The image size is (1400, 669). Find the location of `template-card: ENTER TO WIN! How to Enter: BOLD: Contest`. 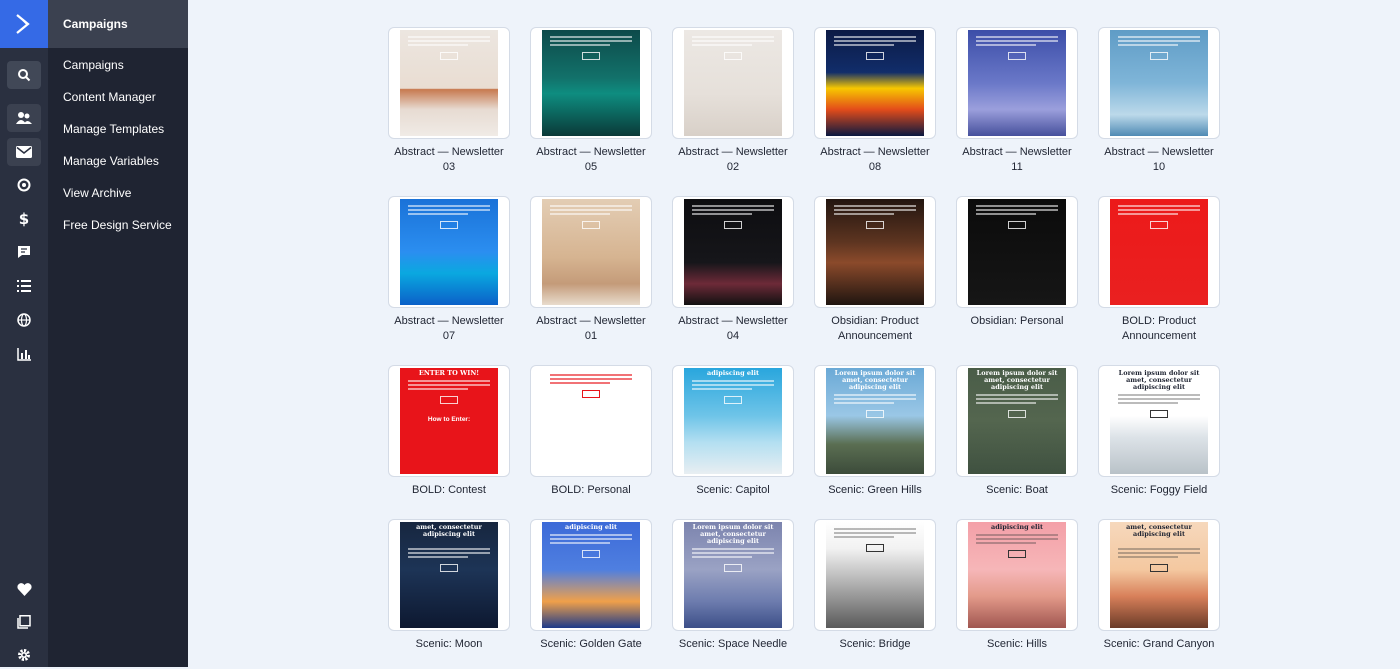

template-card: ENTER TO WIN! How to Enter: BOLD: Contest is located at coordinates (449, 431).